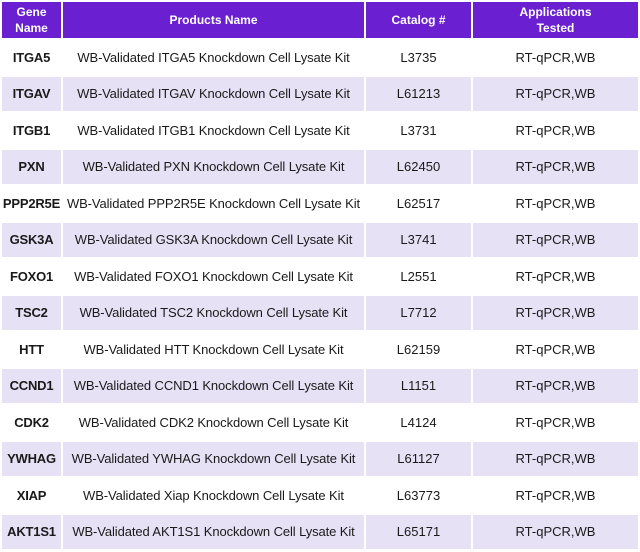 This screenshot has width=640, height=552. What do you see at coordinates (555, 20) in the screenshot?
I see `applications-tested-header: Applications Tested` at bounding box center [555, 20].